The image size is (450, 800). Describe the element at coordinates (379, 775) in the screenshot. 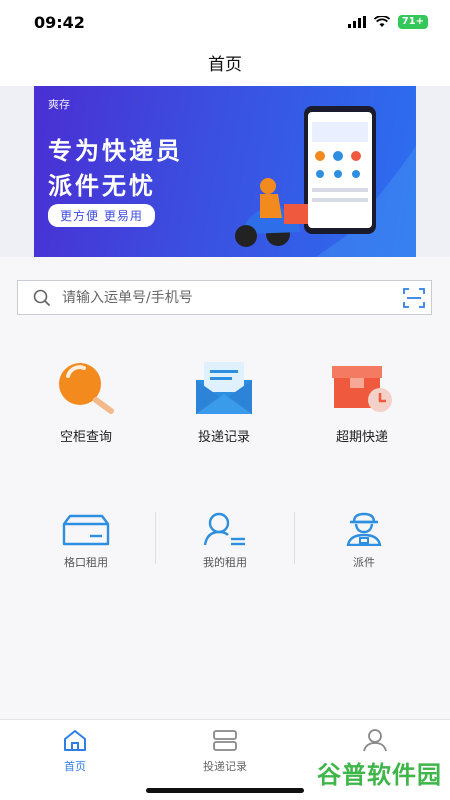

I see `watermark-text: 谷普软件园` at that location.